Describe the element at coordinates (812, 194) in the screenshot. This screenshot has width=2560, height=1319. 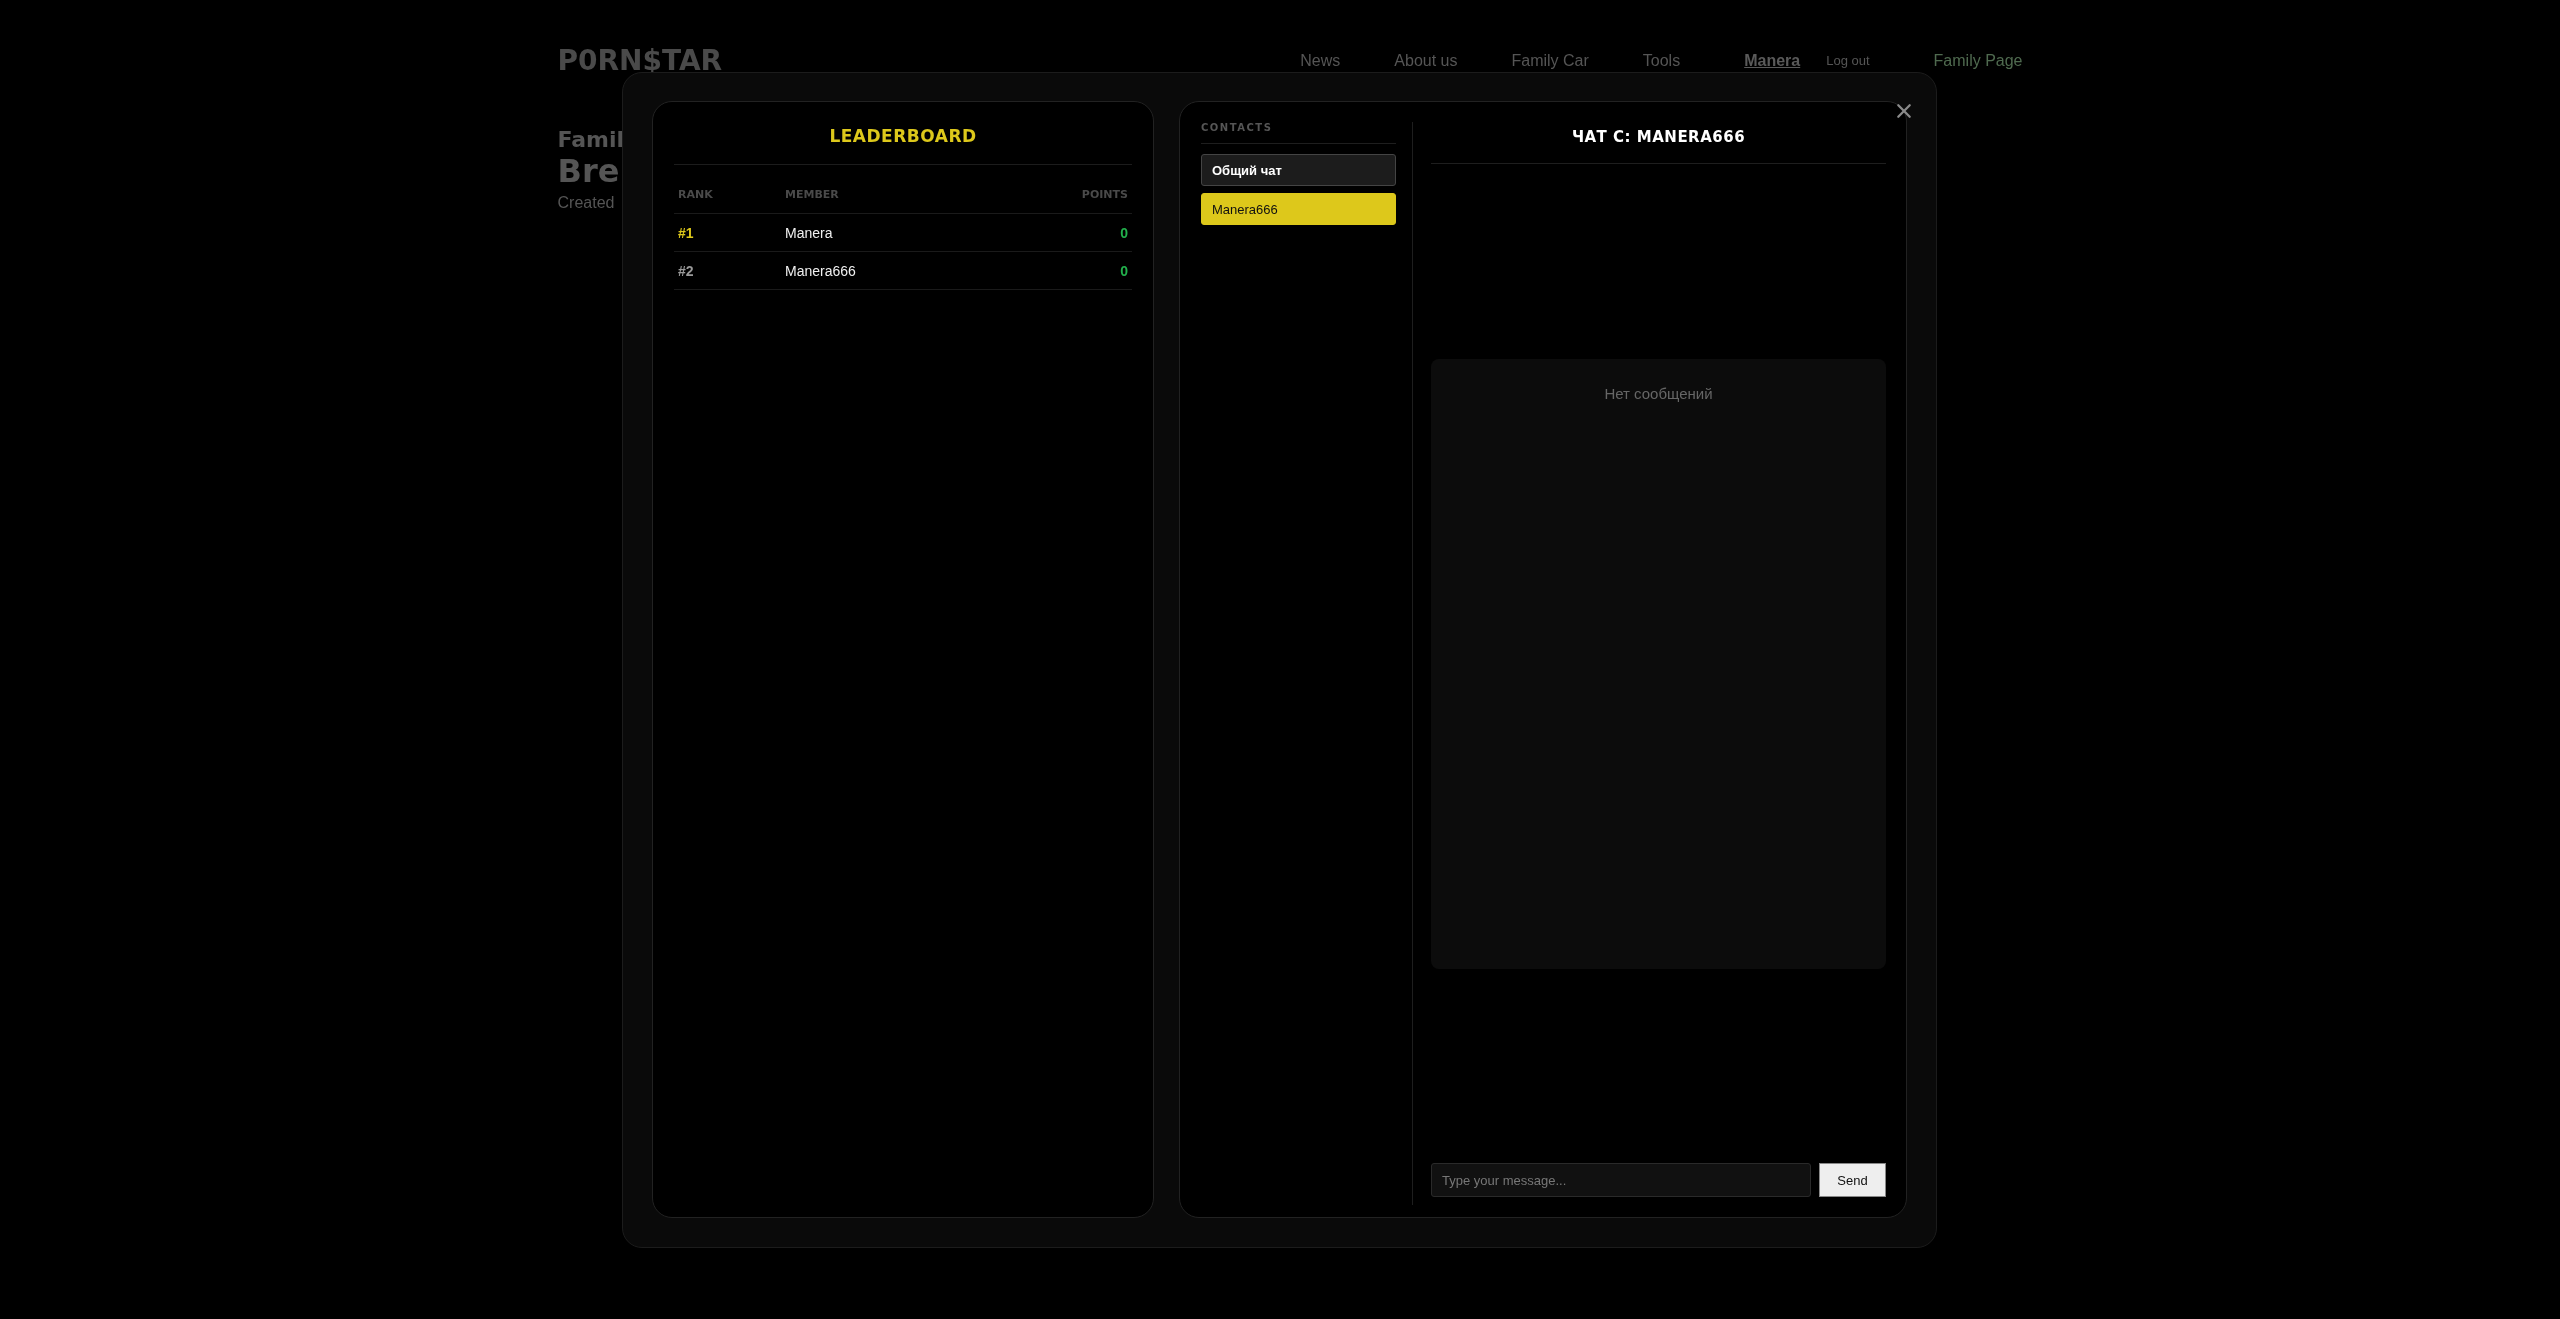
I see `column-header: MEMBER` at that location.